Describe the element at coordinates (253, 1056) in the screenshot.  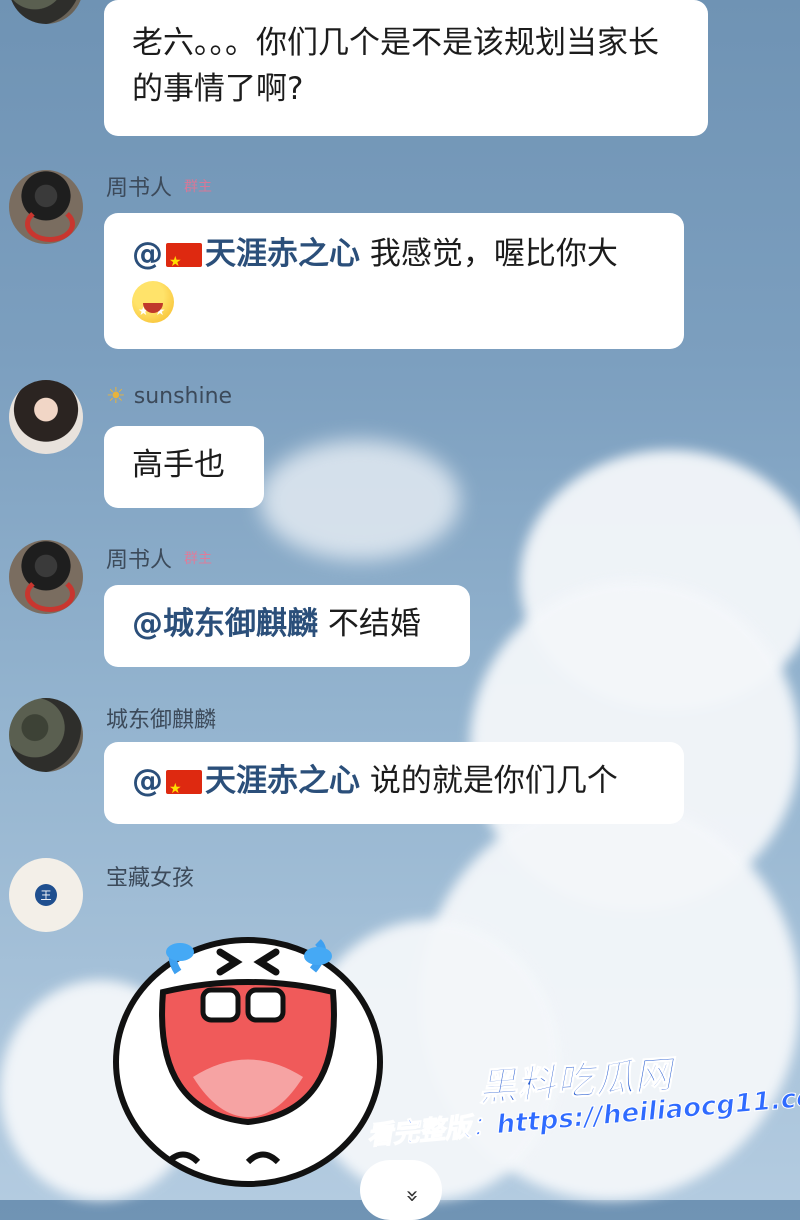
I see `laughing-crying-sticker` at that location.